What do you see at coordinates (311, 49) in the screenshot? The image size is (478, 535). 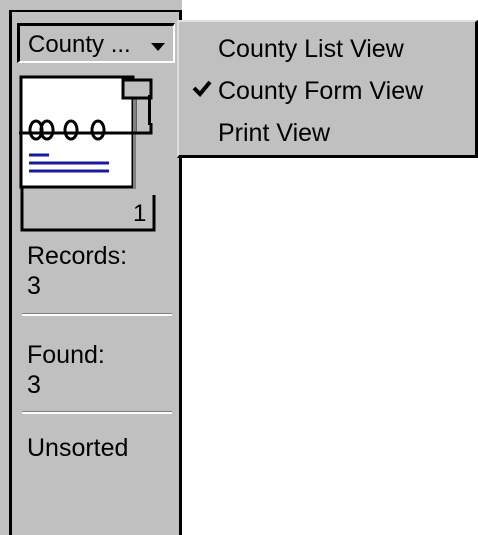 I see `menu-item-label: County List View` at bounding box center [311, 49].